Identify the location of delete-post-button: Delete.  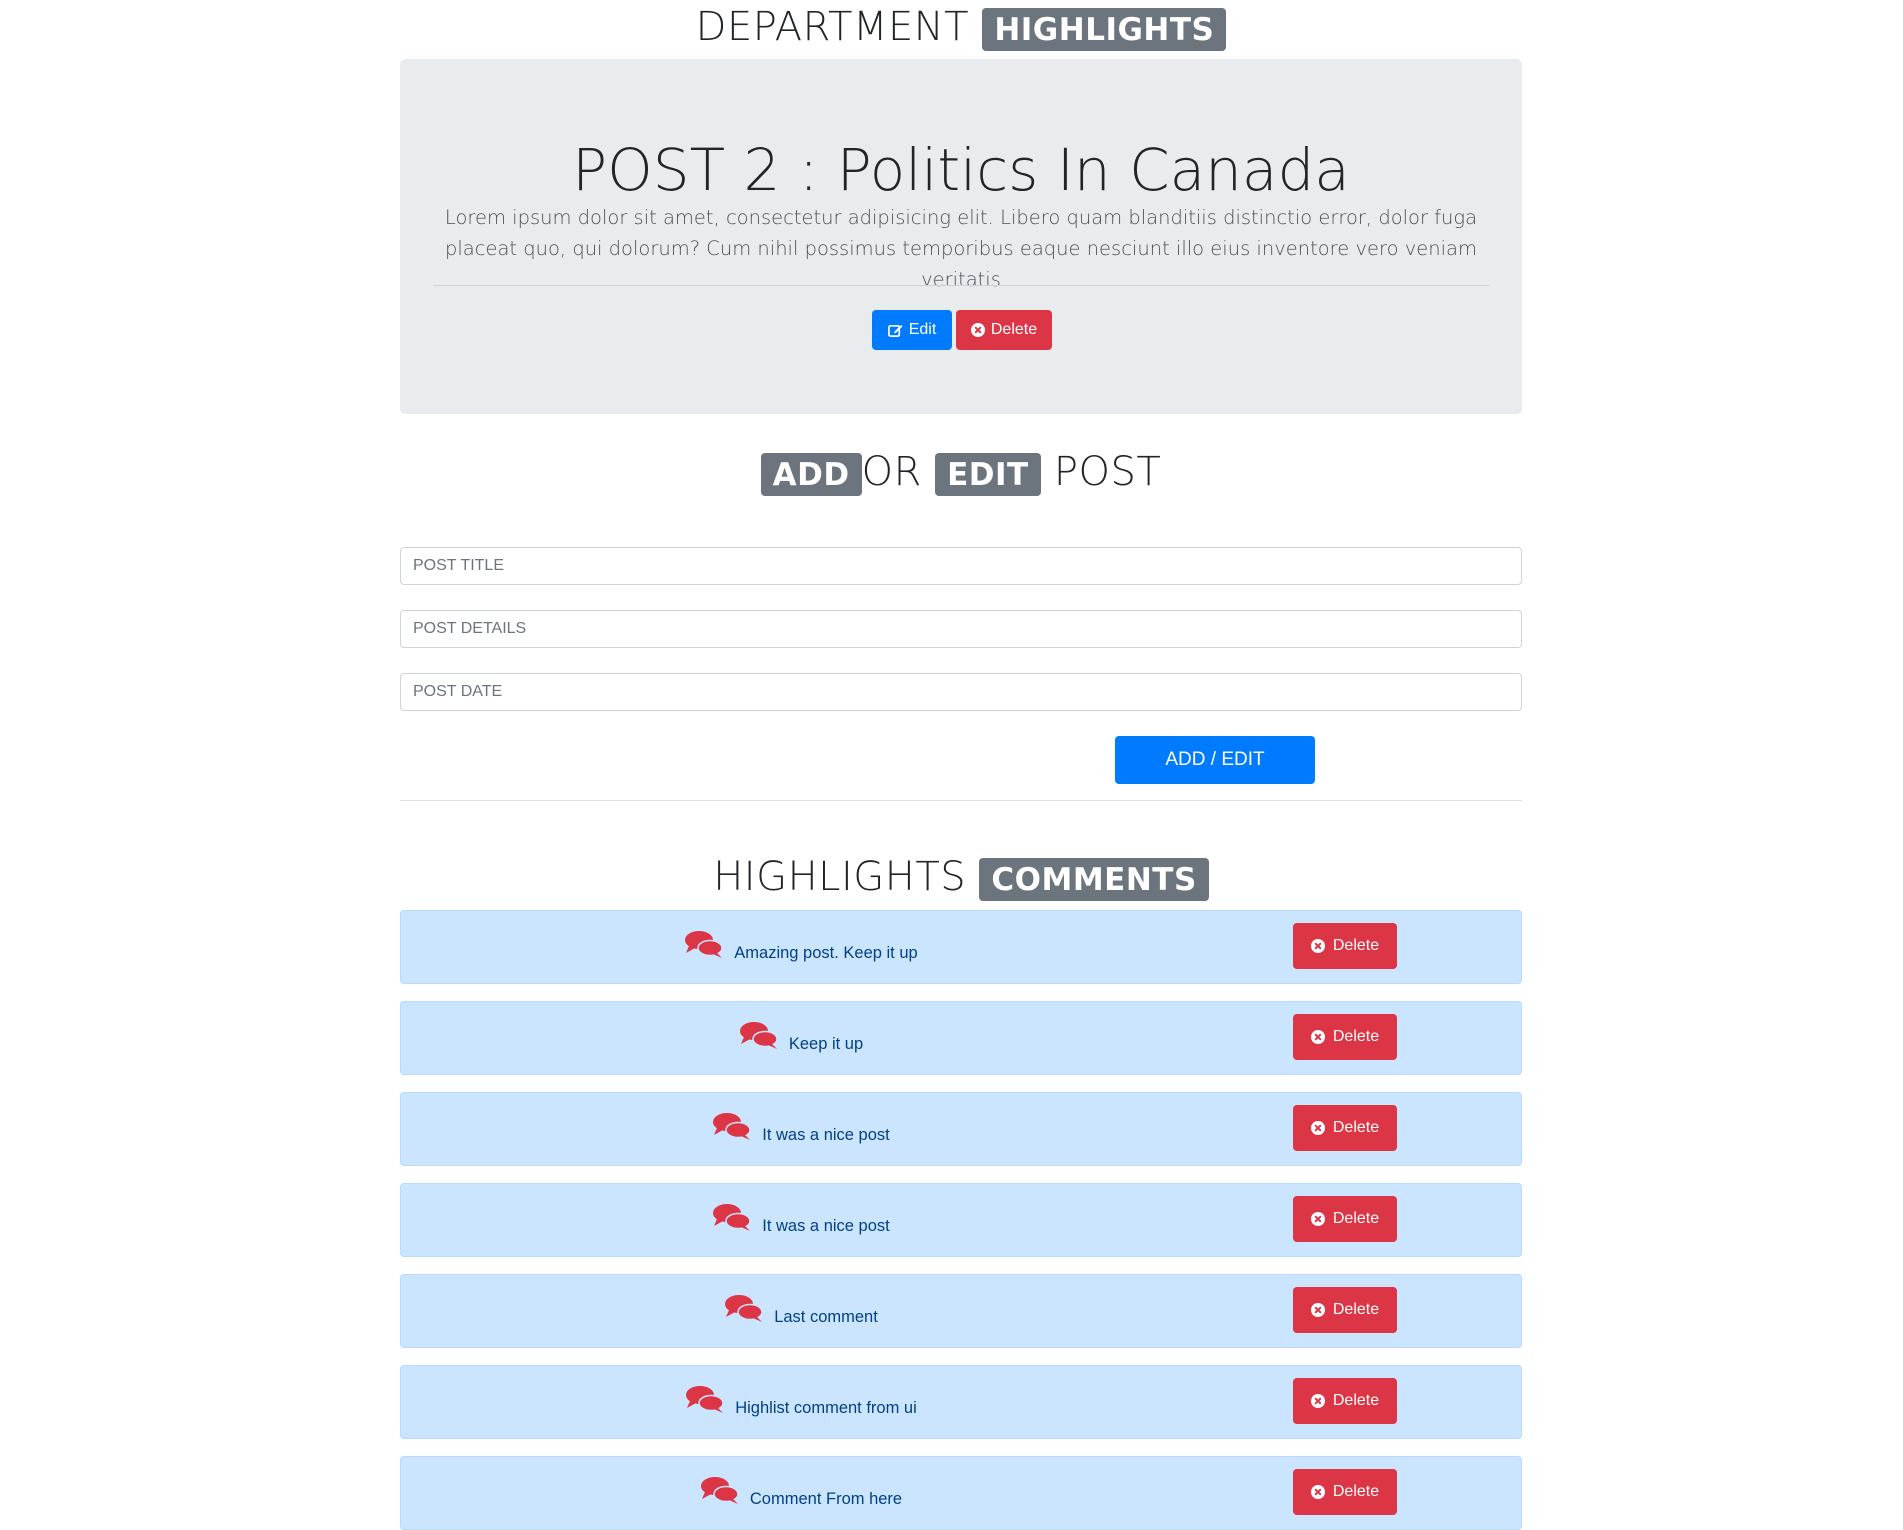
(1004, 330).